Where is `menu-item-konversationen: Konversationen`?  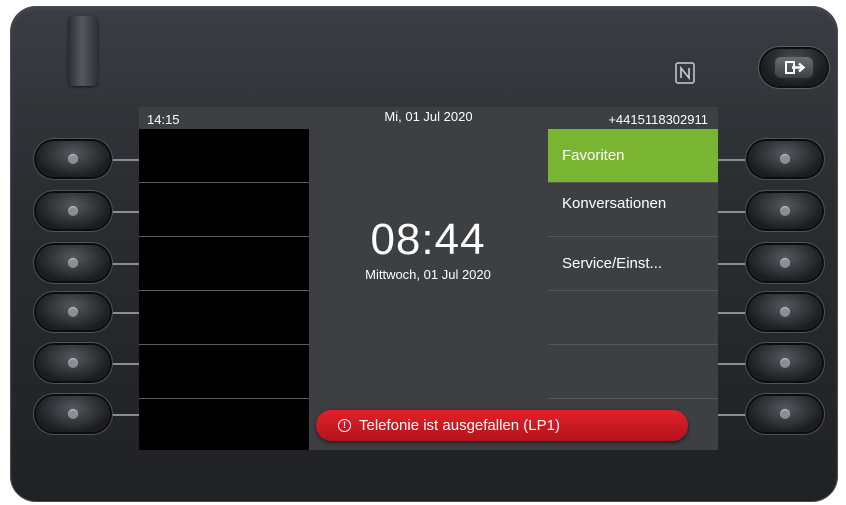
menu-item-konversationen: Konversationen is located at coordinates (633, 210).